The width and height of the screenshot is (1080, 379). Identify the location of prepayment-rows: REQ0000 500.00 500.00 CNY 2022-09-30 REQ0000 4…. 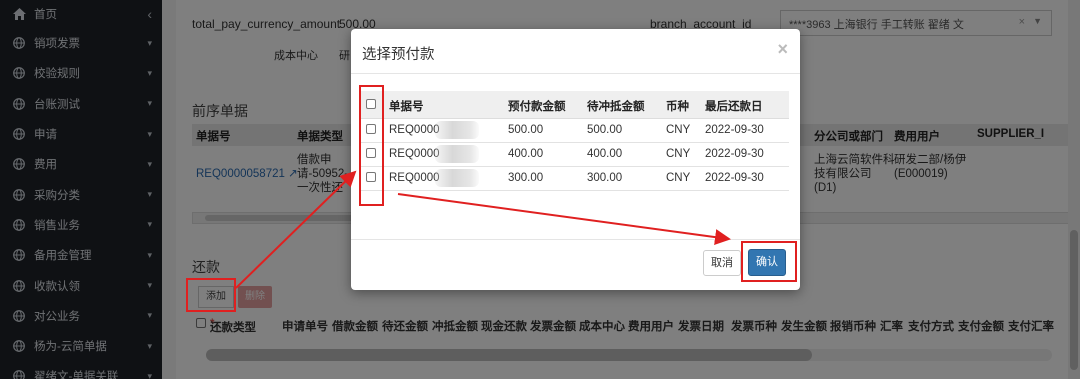
(574, 155).